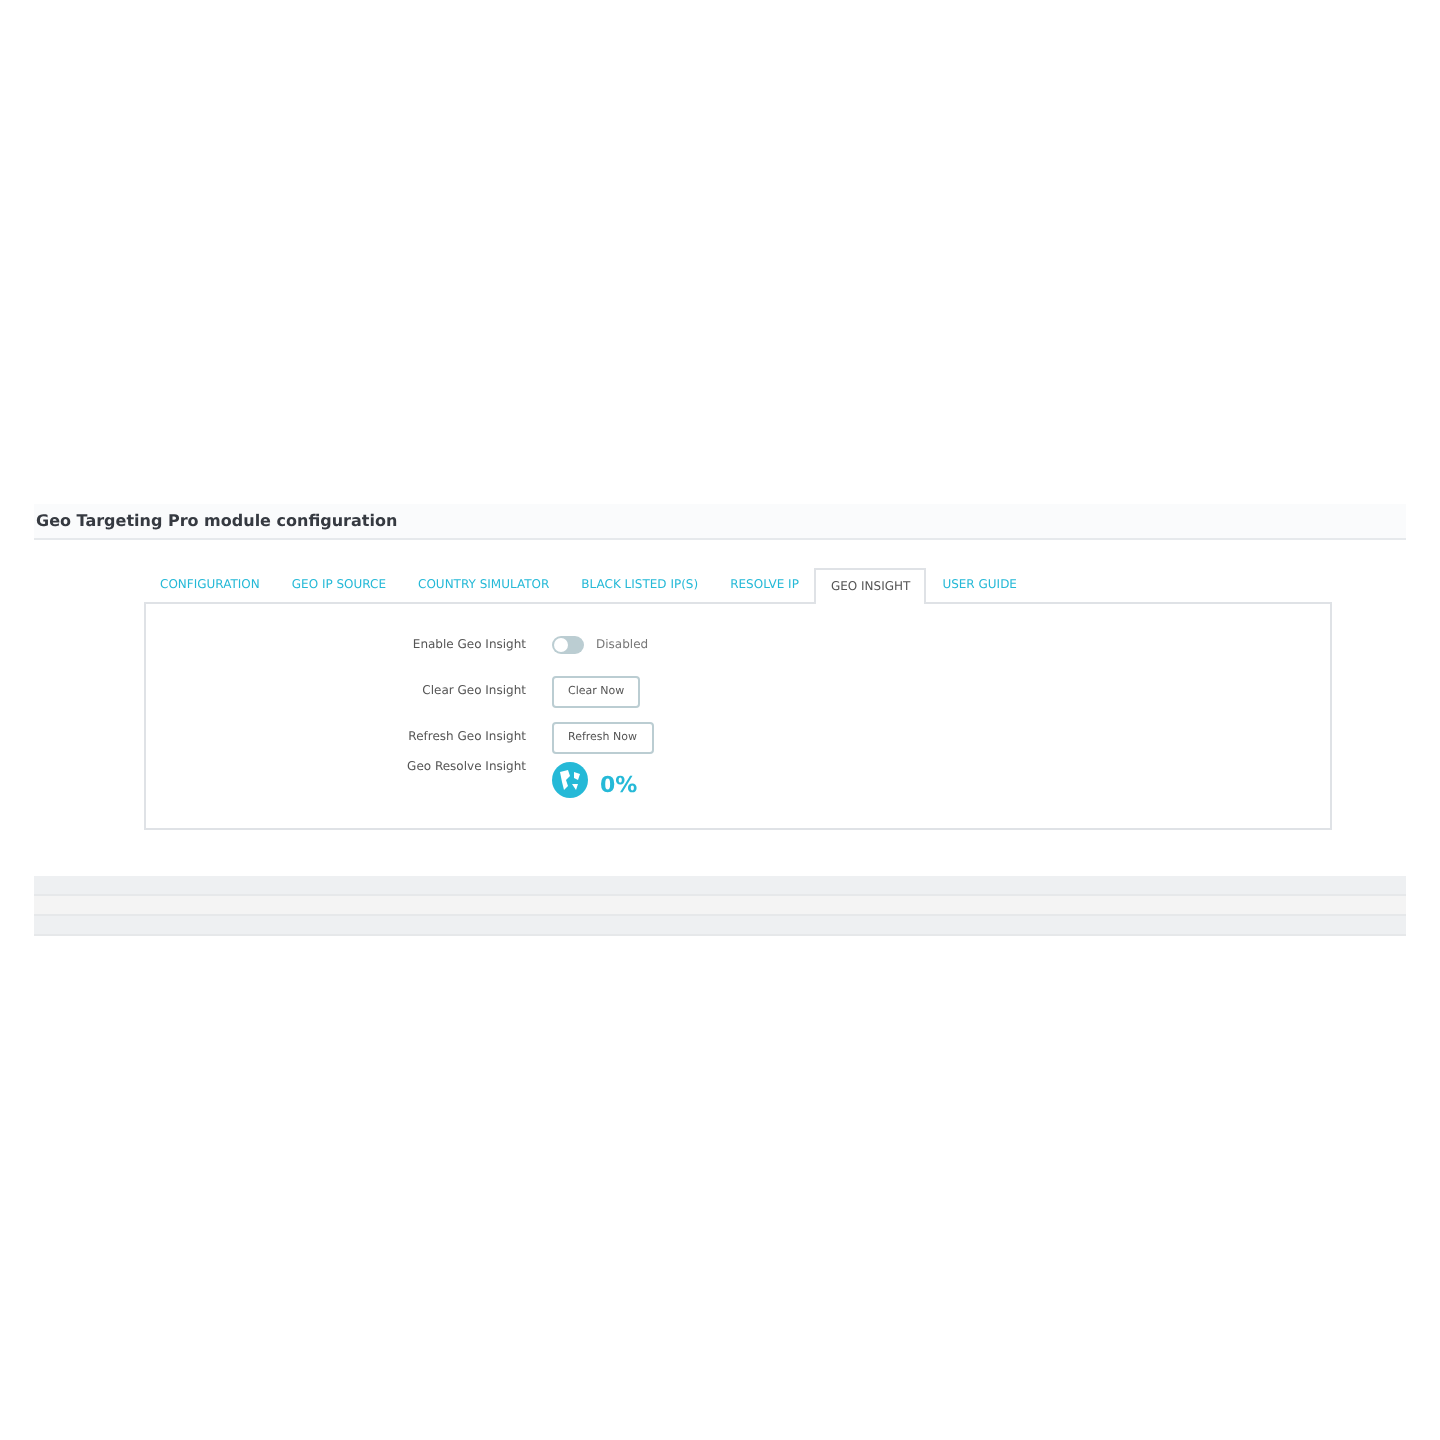 This screenshot has height=1440, width=1440. Describe the element at coordinates (570, 779) in the screenshot. I see `globe-icon` at that location.